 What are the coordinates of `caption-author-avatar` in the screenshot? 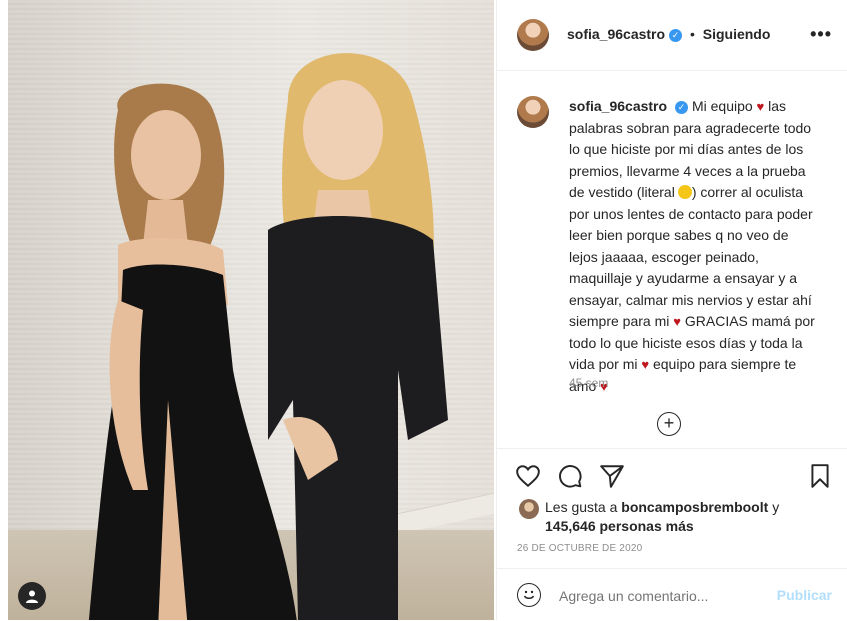 It's located at (533, 112).